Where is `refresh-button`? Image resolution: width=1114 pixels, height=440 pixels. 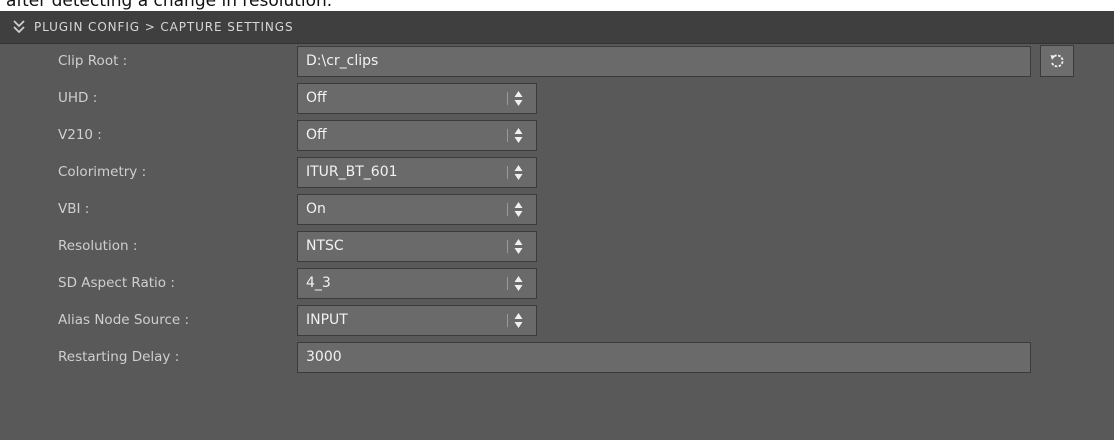 refresh-button is located at coordinates (1057, 61).